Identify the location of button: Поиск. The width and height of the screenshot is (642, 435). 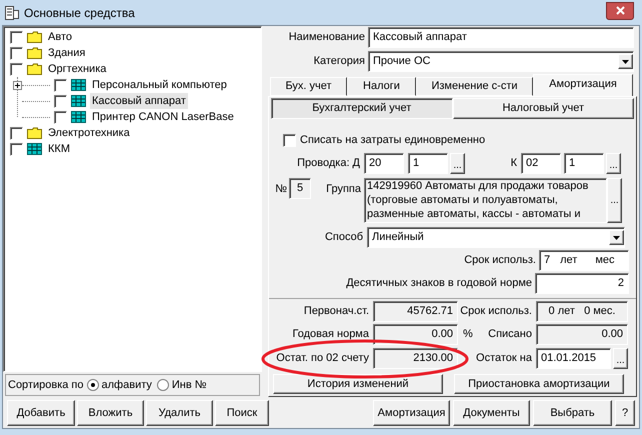
(242, 413).